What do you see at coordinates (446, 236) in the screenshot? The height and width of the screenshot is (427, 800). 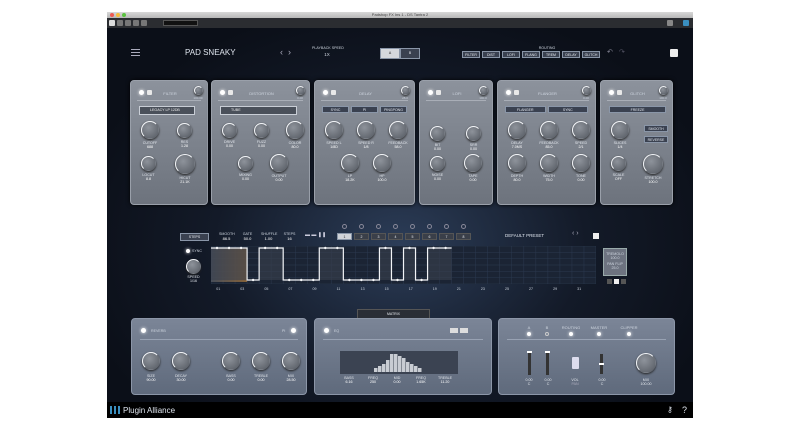 I see `pattern-slot-7: 7` at bounding box center [446, 236].